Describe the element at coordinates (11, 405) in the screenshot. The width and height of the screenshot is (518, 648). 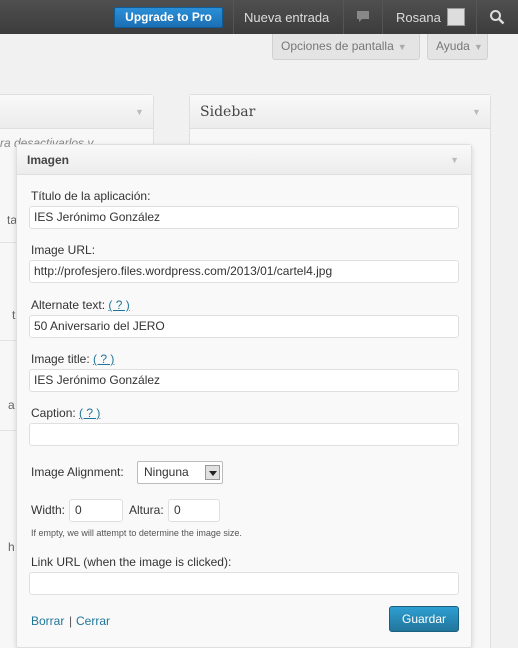
I see `background-text-fragment: a` at that location.